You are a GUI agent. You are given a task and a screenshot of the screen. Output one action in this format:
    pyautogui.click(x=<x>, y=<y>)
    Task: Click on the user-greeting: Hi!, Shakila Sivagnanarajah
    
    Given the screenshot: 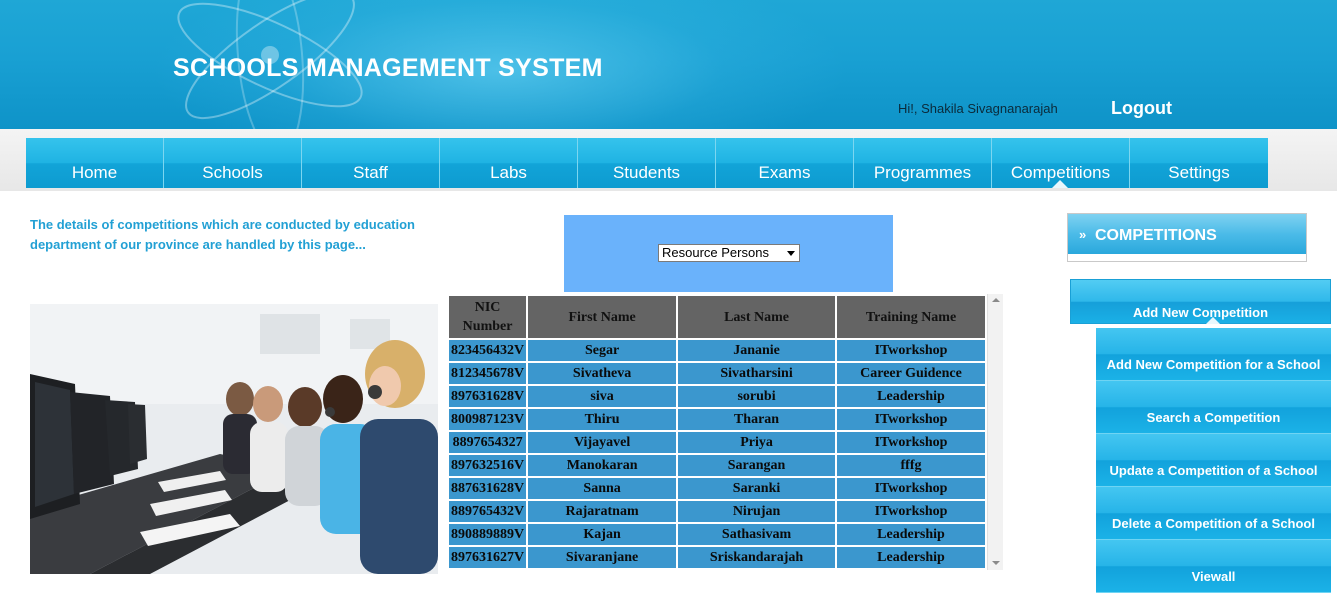 What is the action you would take?
    pyautogui.click(x=978, y=108)
    